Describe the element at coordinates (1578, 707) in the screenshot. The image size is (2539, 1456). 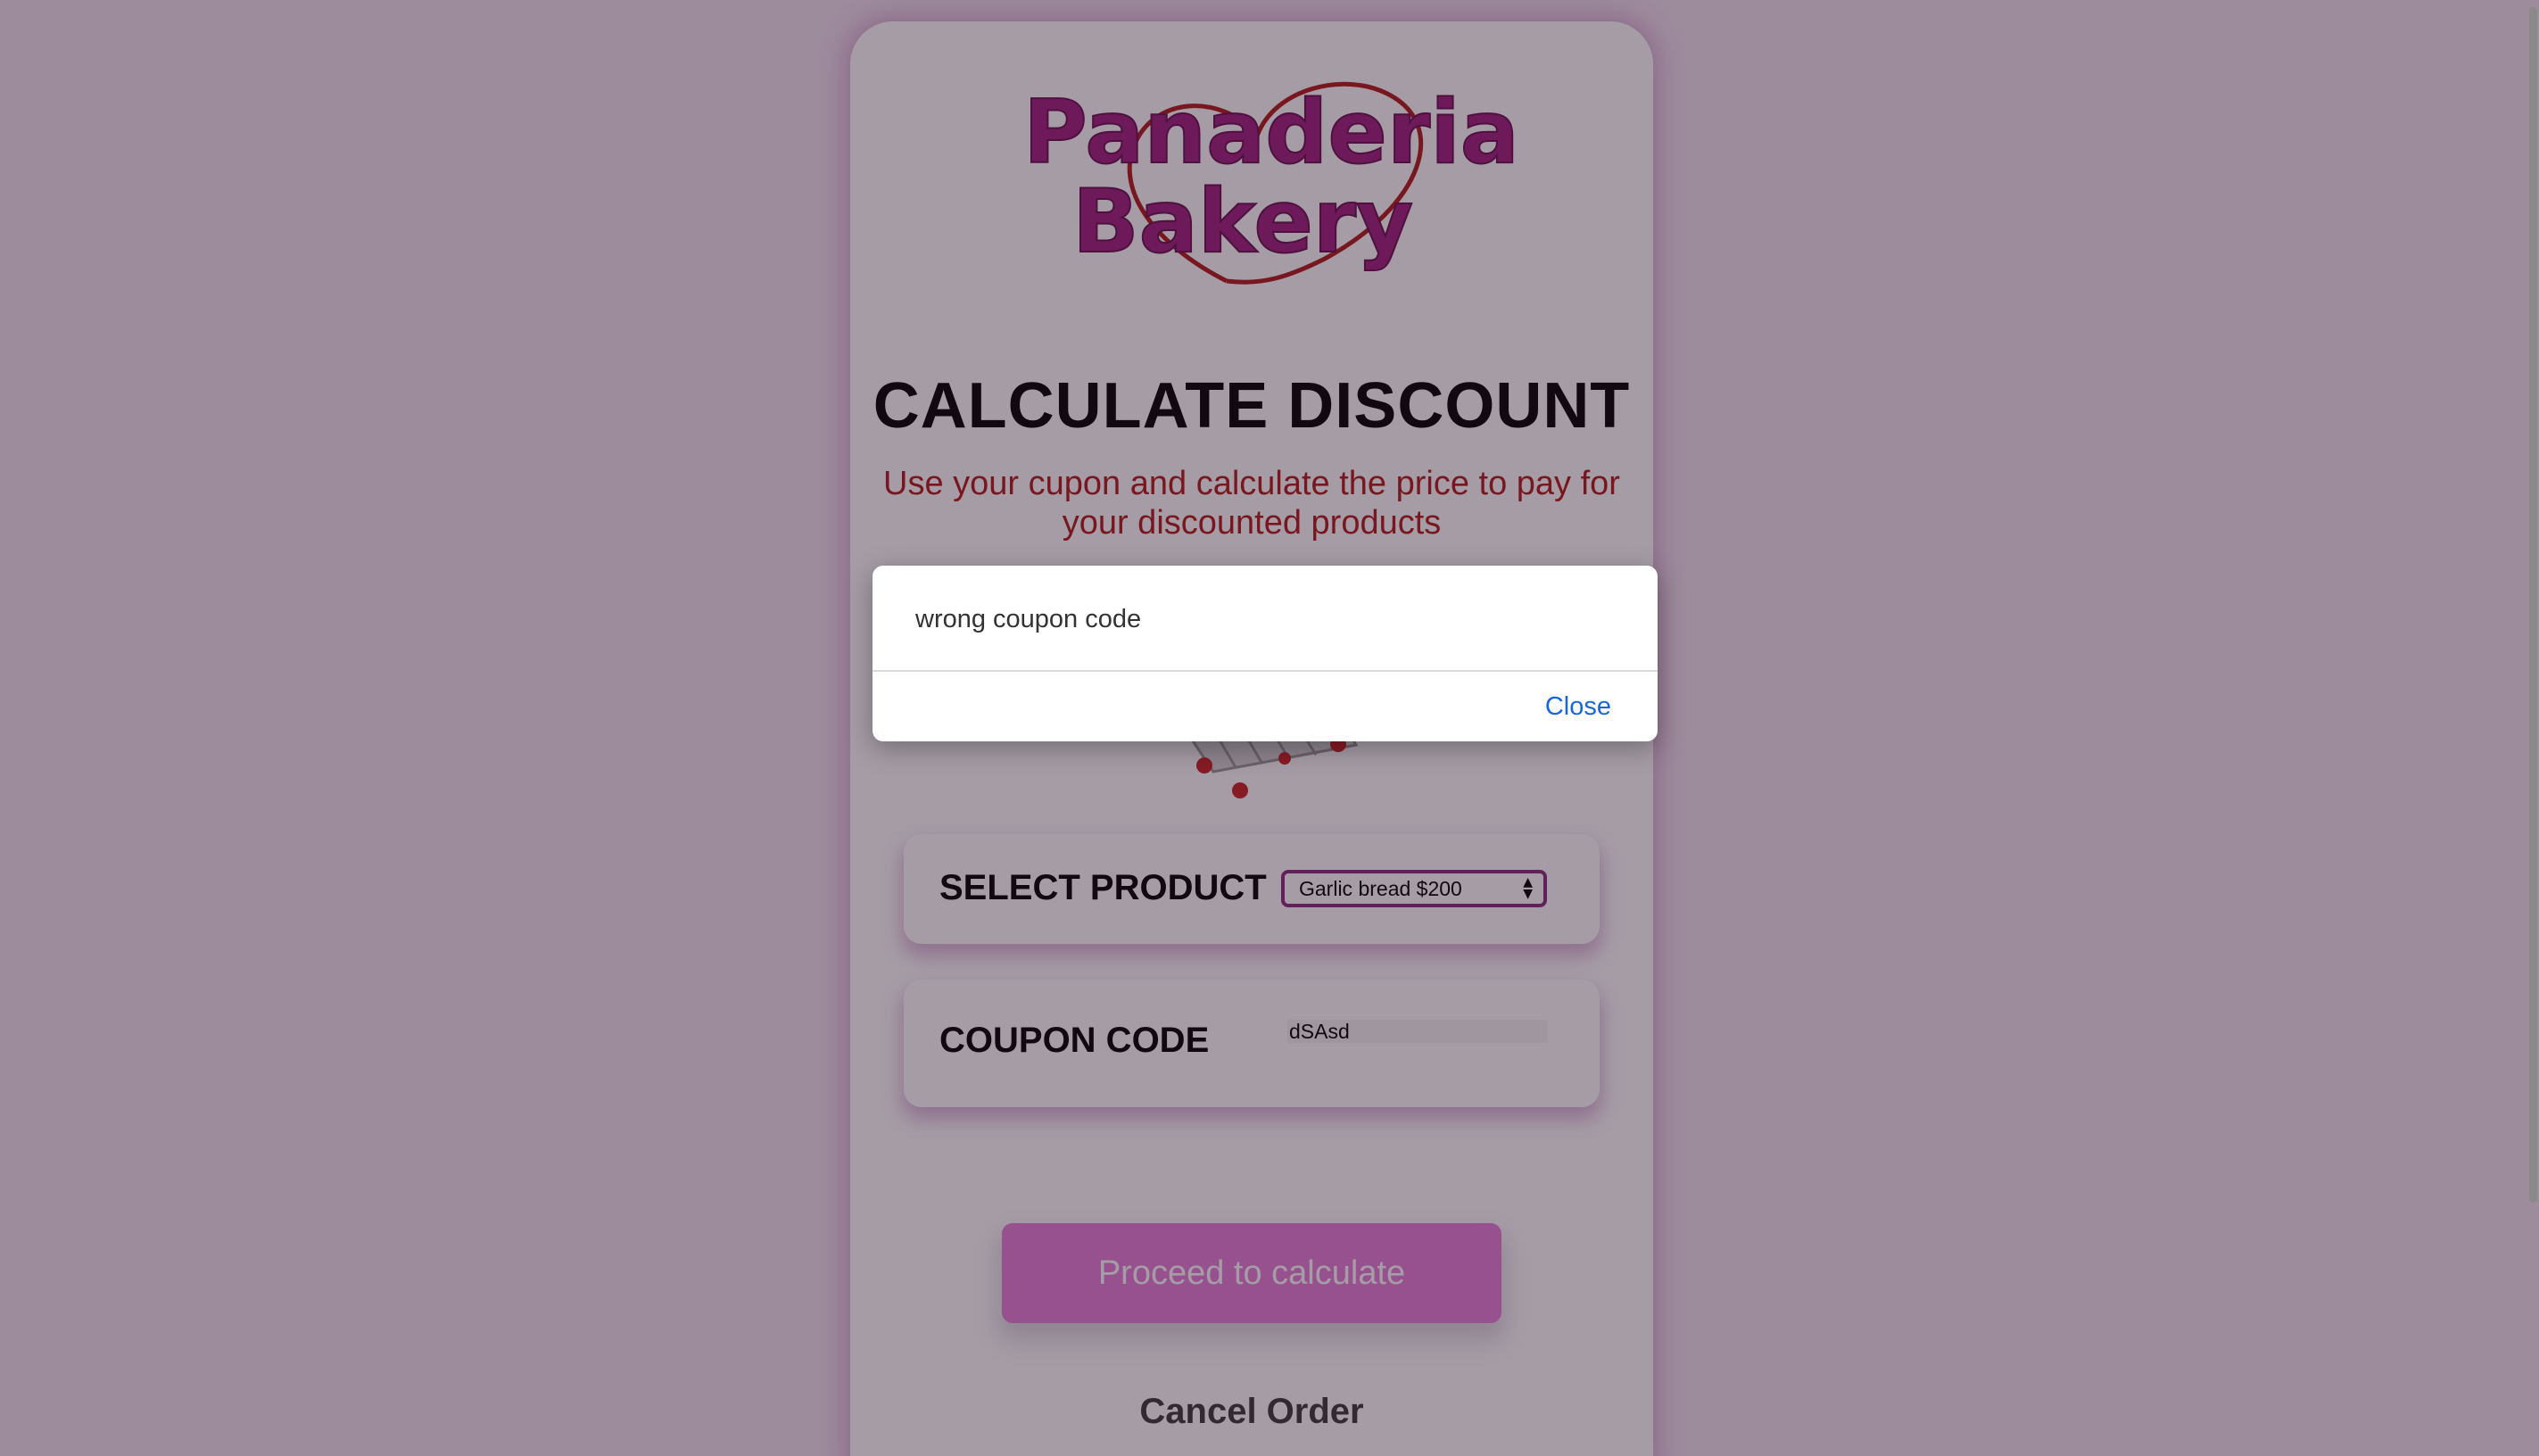
I see `dialog-close-button: Close` at that location.